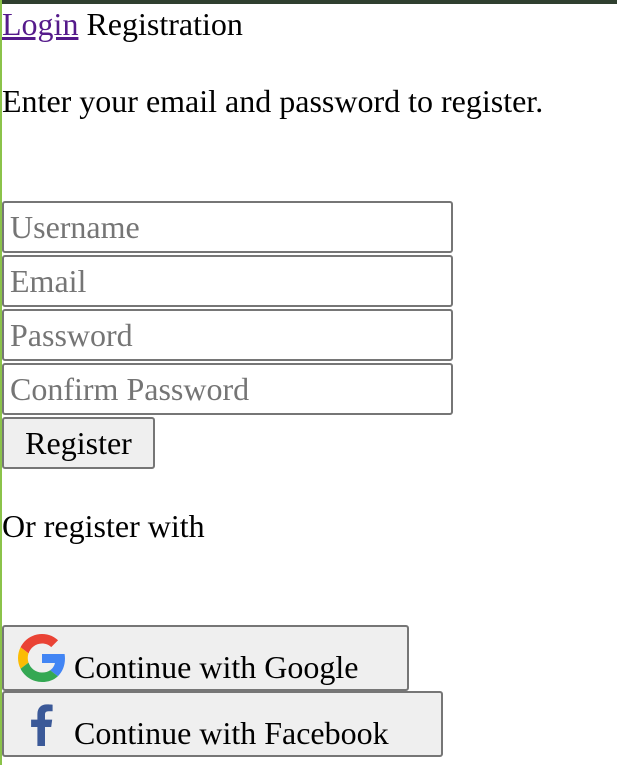  What do you see at coordinates (40, 24) in the screenshot?
I see `login-link: Login` at bounding box center [40, 24].